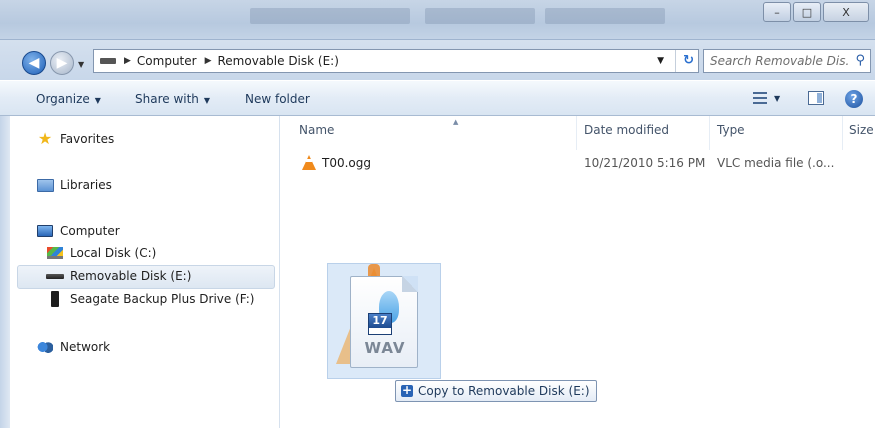 This screenshot has width=875, height=428. What do you see at coordinates (675, 61) in the screenshot?
I see `divider` at bounding box center [675, 61].